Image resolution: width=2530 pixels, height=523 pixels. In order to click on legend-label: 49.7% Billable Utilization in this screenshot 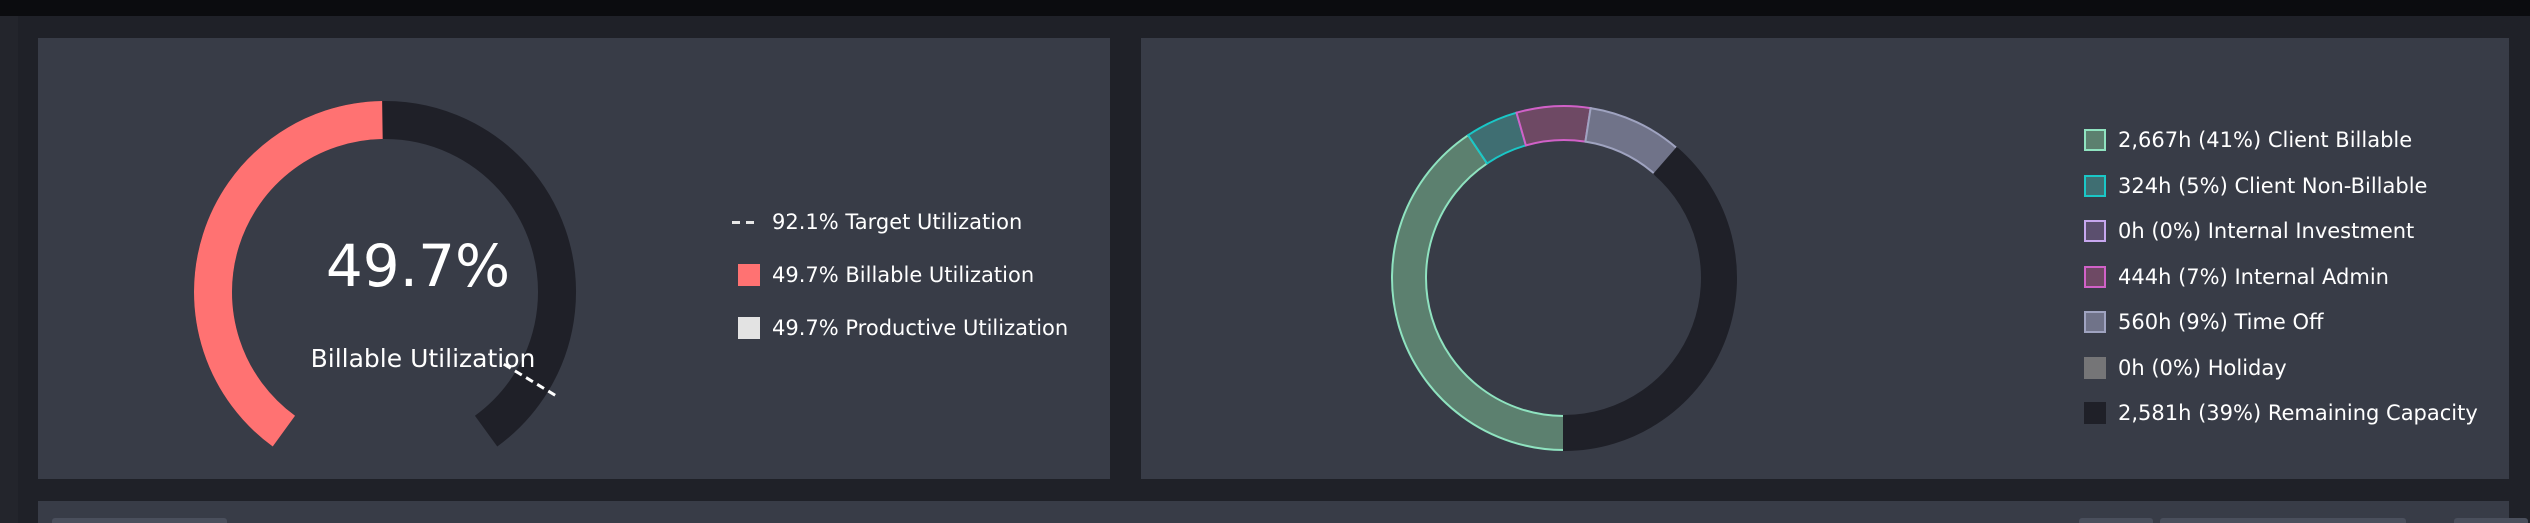, I will do `click(903, 275)`.